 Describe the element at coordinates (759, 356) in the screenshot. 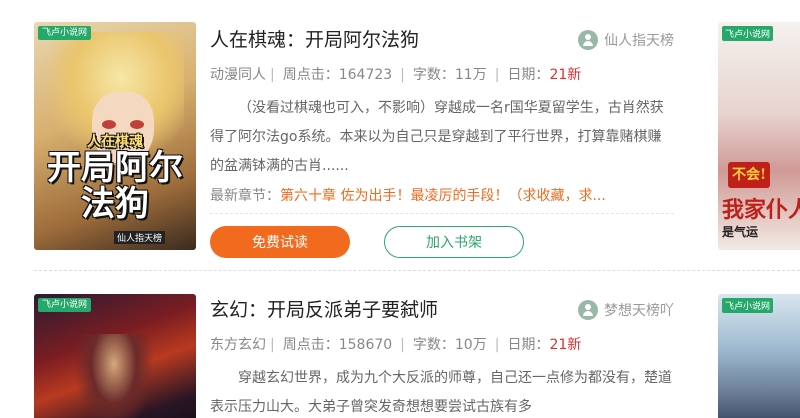

I see `next-book-cover: 飞卢小说网` at that location.